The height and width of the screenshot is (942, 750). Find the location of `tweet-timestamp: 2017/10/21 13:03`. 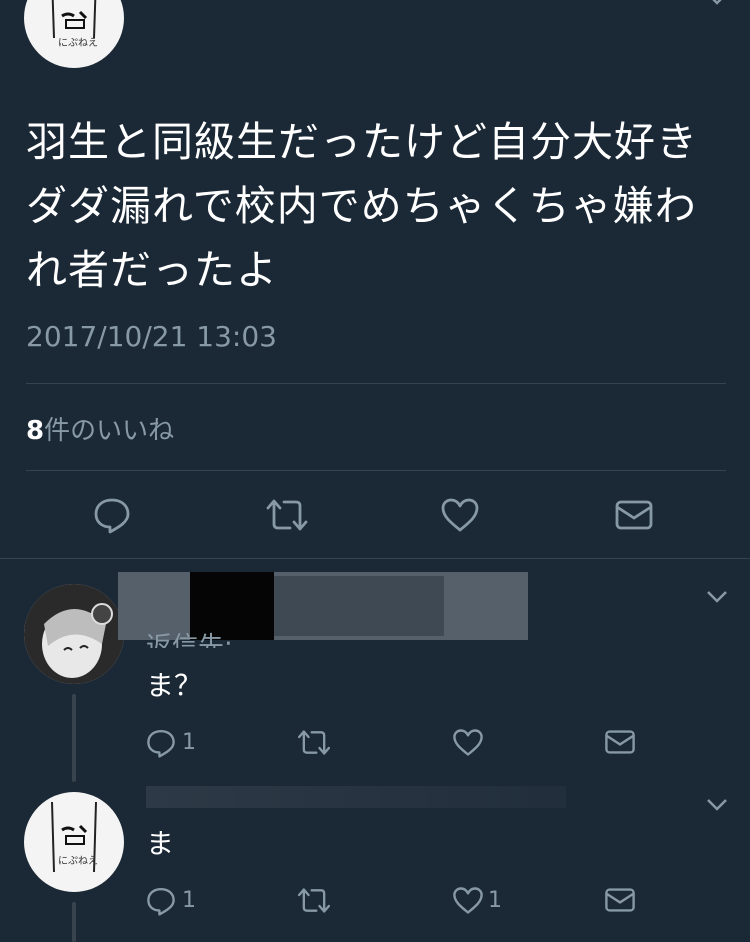

tweet-timestamp: 2017/10/21 13:03 is located at coordinates (151, 336).